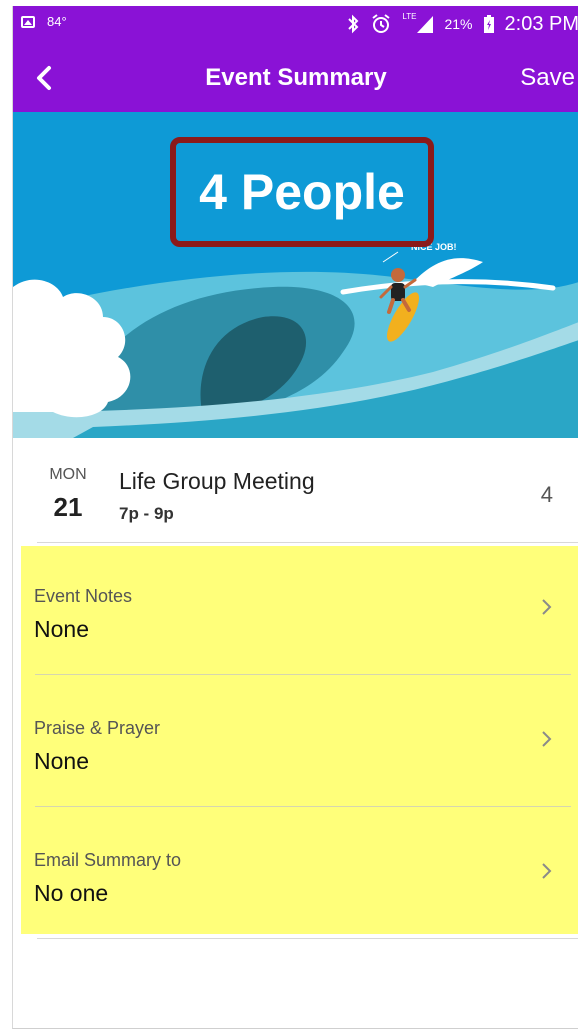 The image size is (578, 1029). I want to click on status-bar: 84° LTE 21% 2:03 PM, so click(295, 26).